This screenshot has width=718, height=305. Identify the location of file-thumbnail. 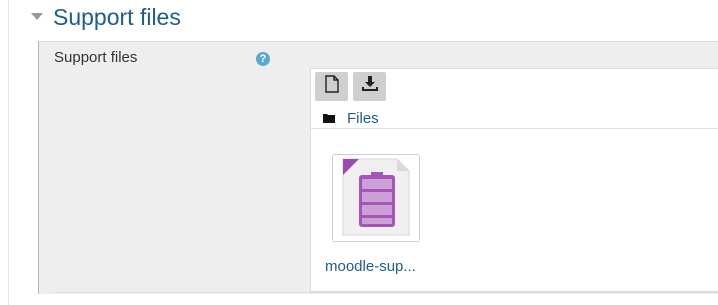
(376, 198).